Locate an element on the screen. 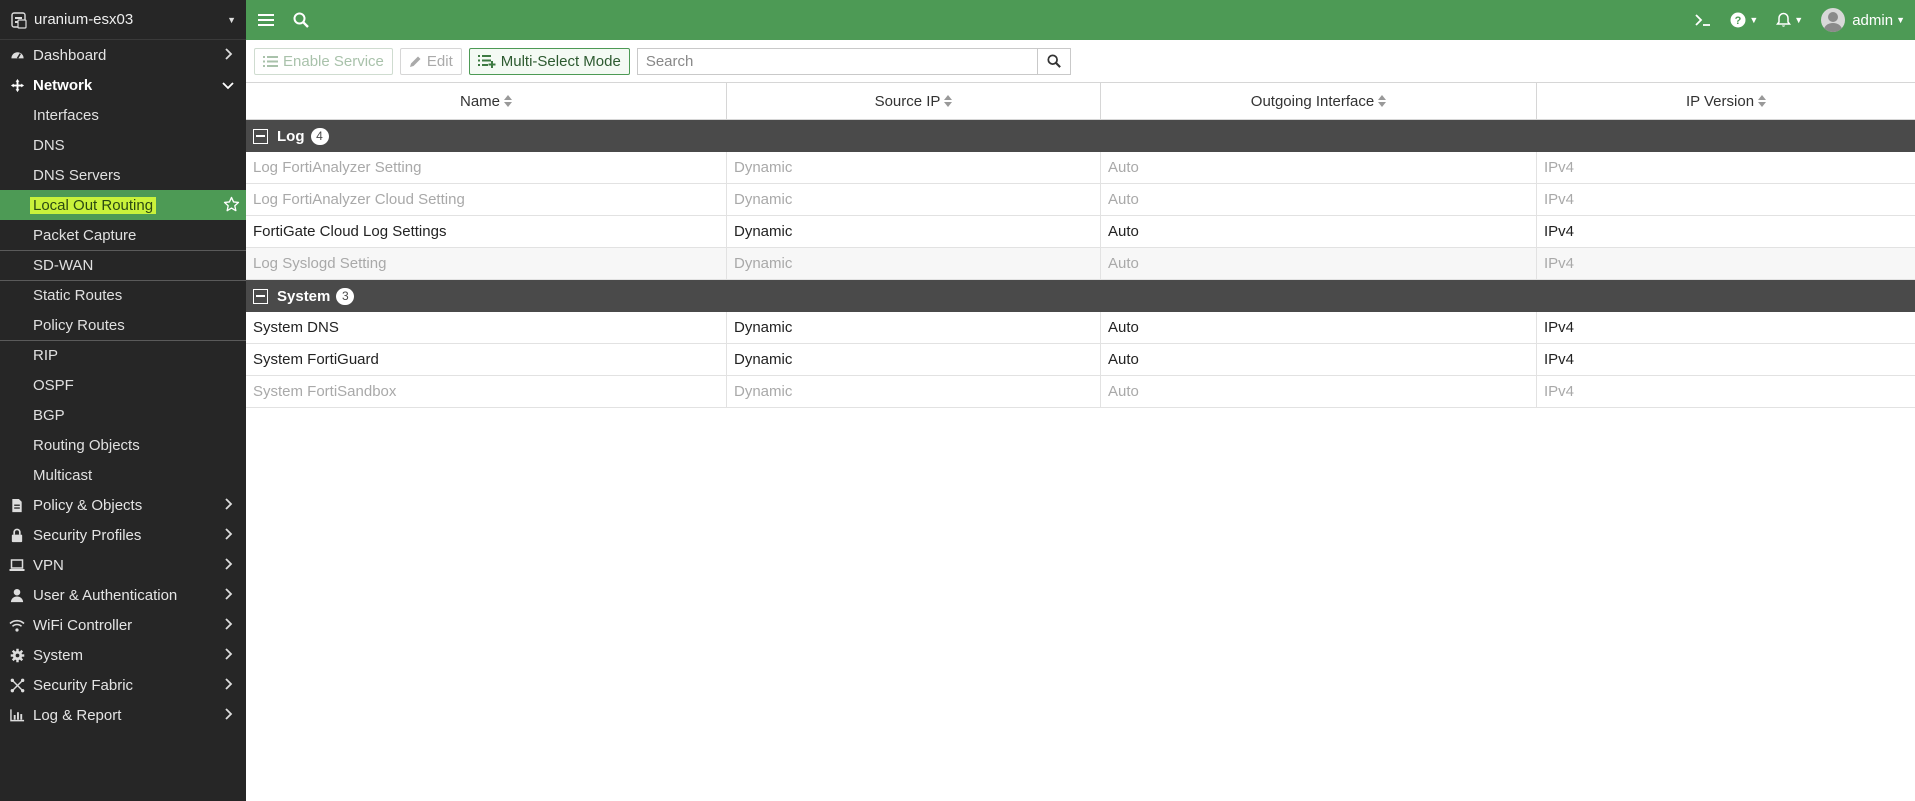 Image resolution: width=1915 pixels, height=801 pixels. sidebar-item-system: System is located at coordinates (123, 655).